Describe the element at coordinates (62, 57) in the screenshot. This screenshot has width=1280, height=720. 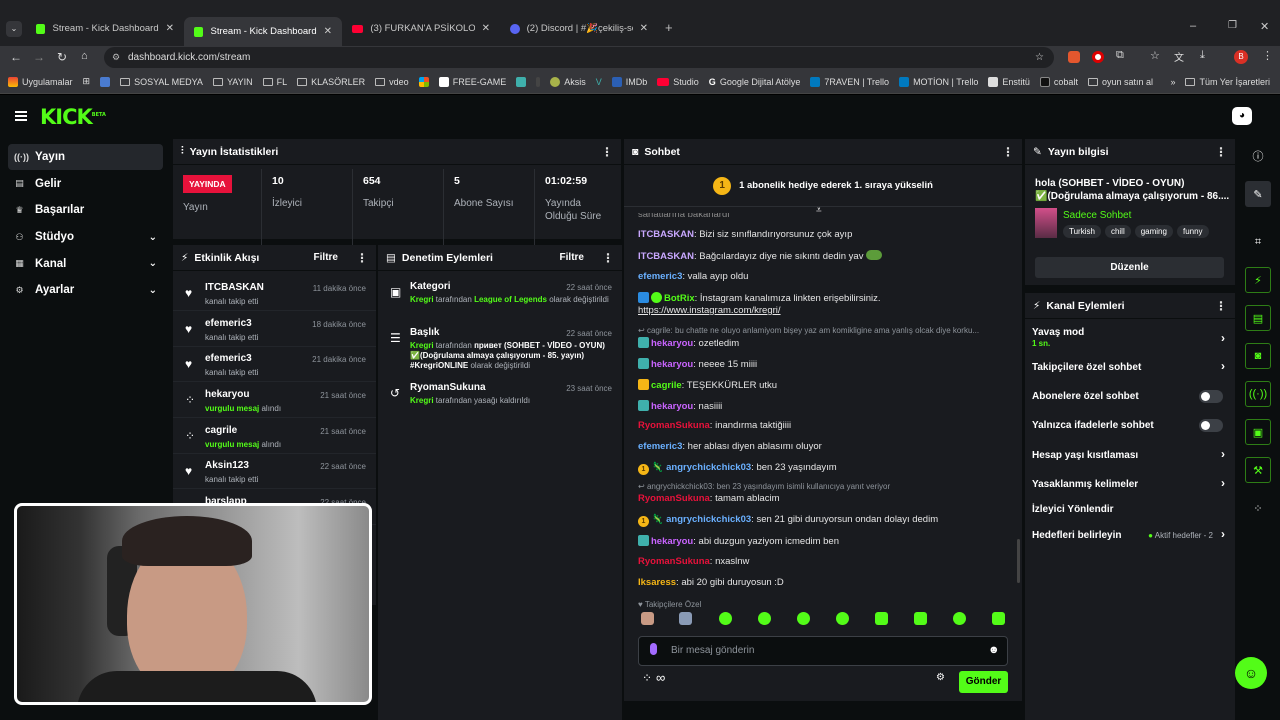
I see `reload-icon: ↻` at that location.